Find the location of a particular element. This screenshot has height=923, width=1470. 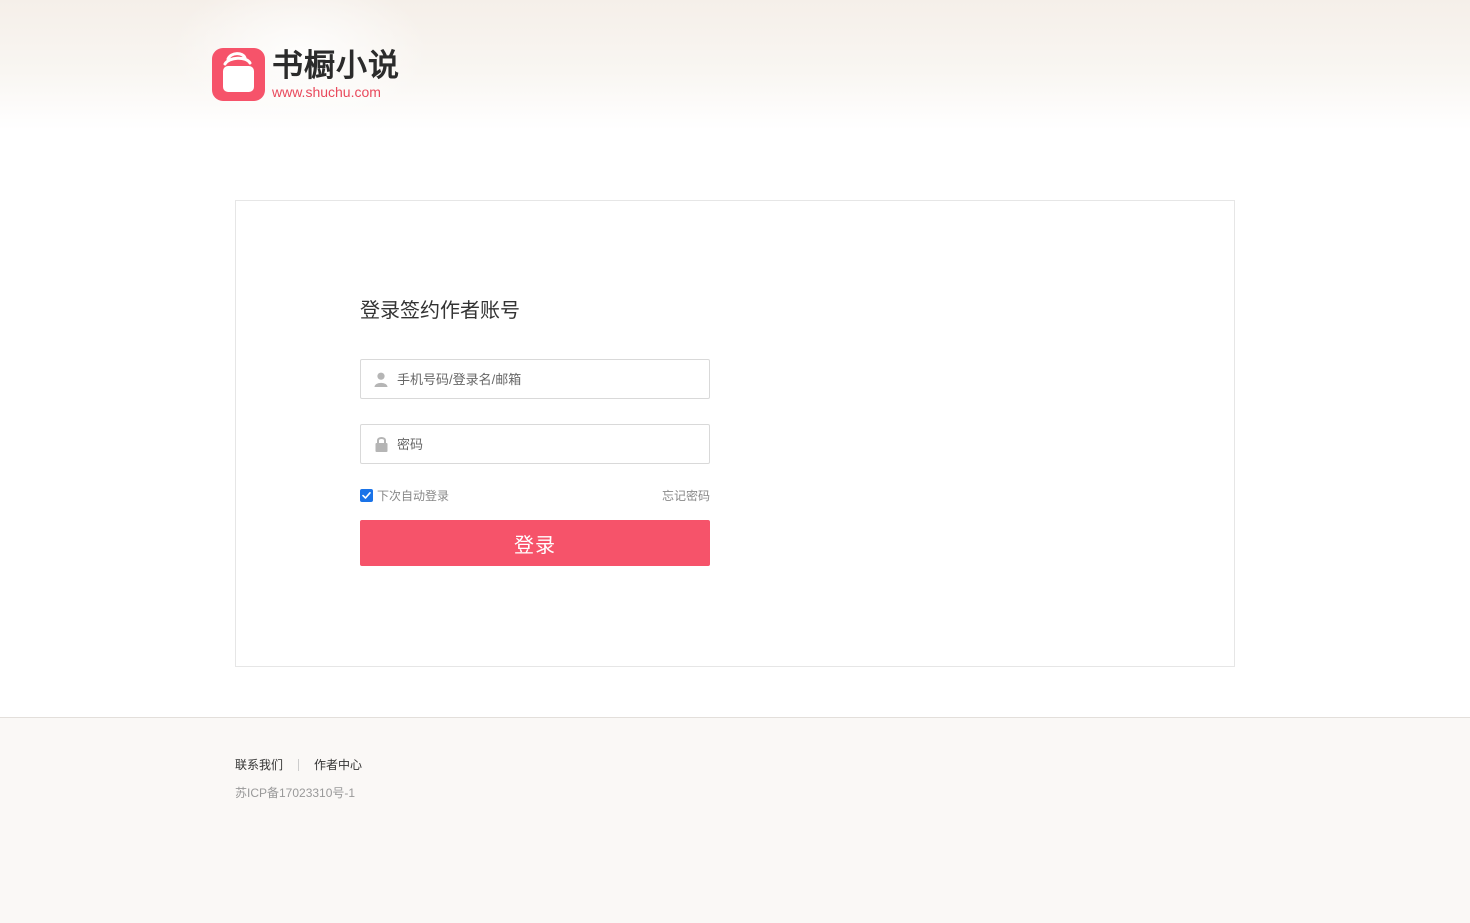

username-field is located at coordinates (535, 379).